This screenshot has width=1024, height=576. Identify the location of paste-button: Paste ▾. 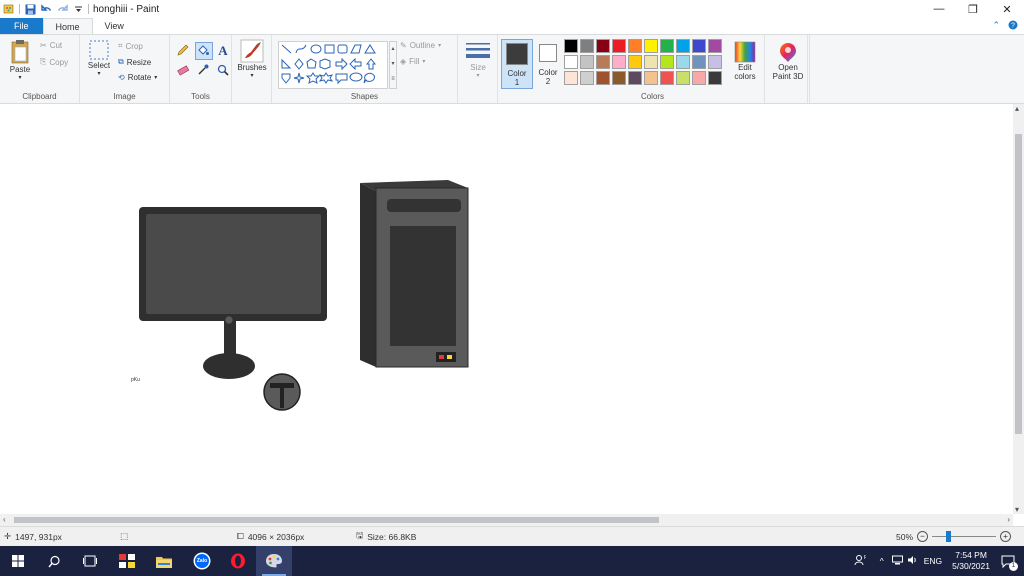
(20, 61).